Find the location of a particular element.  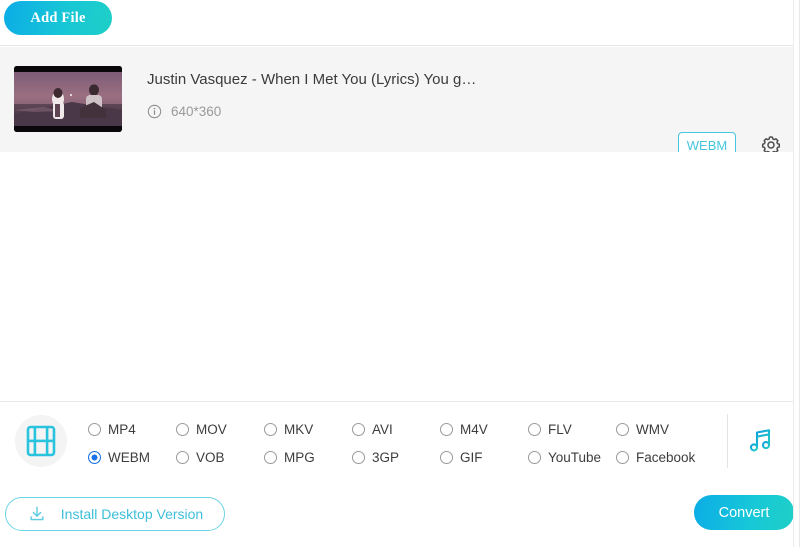

film-strip-icon is located at coordinates (41, 441).